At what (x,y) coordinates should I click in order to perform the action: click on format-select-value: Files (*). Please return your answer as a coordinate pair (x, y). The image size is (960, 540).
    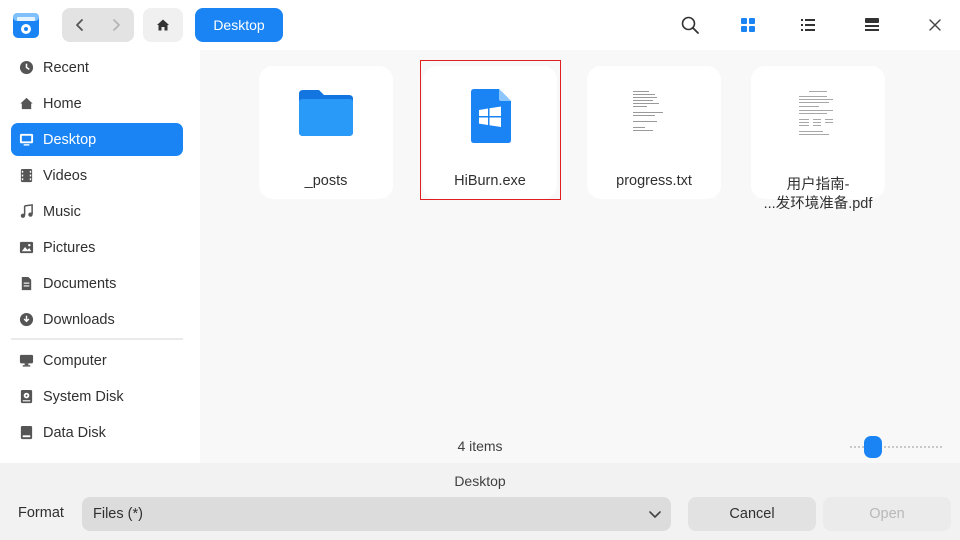
    Looking at the image, I should click on (118, 514).